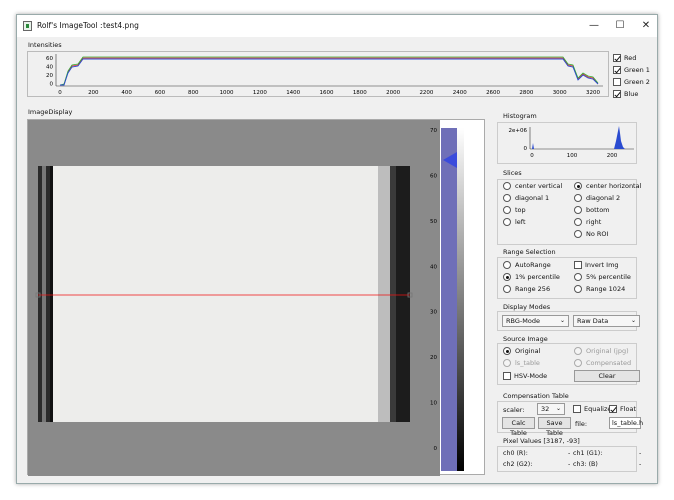  I want to click on maximize-button: ☐, so click(620, 26).